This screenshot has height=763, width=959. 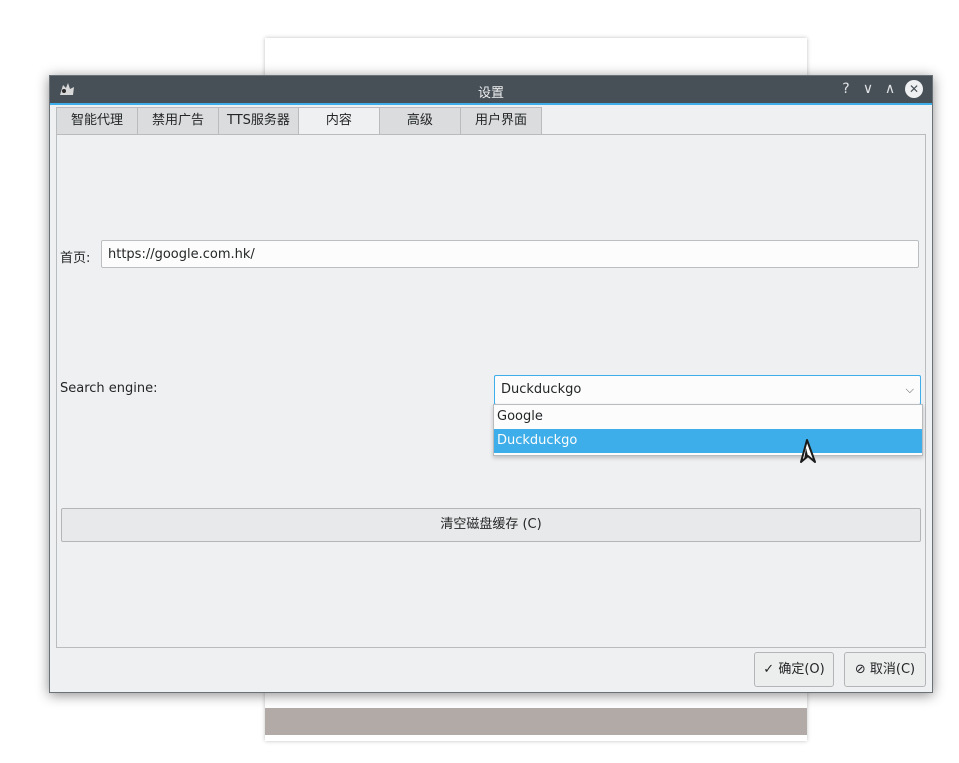 I want to click on clear-cache-button: 清空磁盘缓存 (C), so click(x=491, y=525).